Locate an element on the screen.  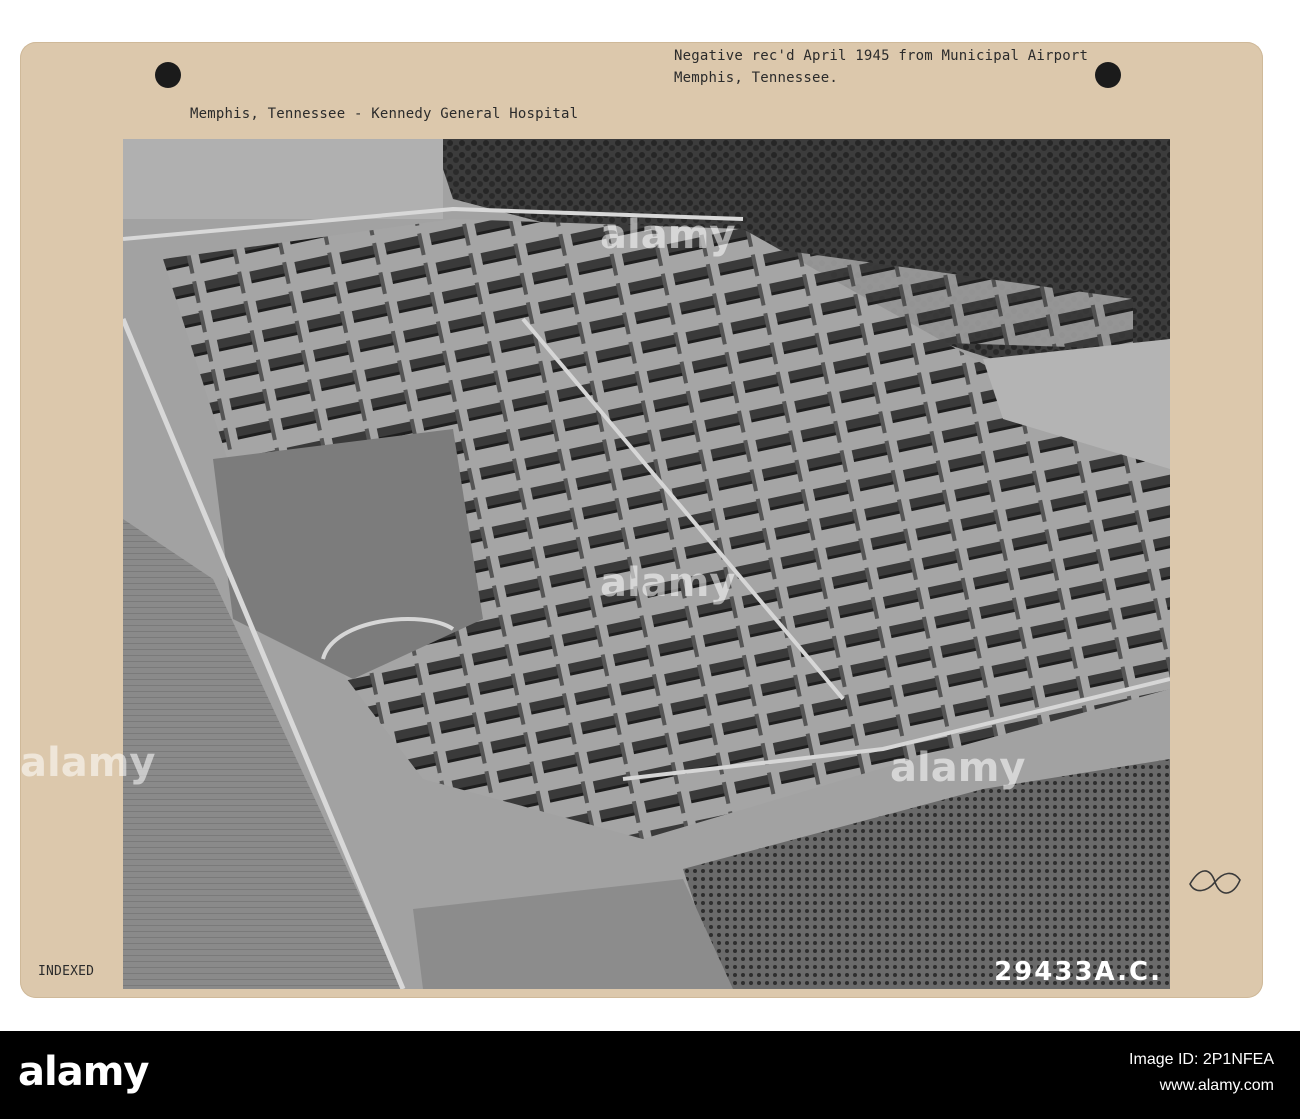
watermark-top: alamy is located at coordinates (668, 235).